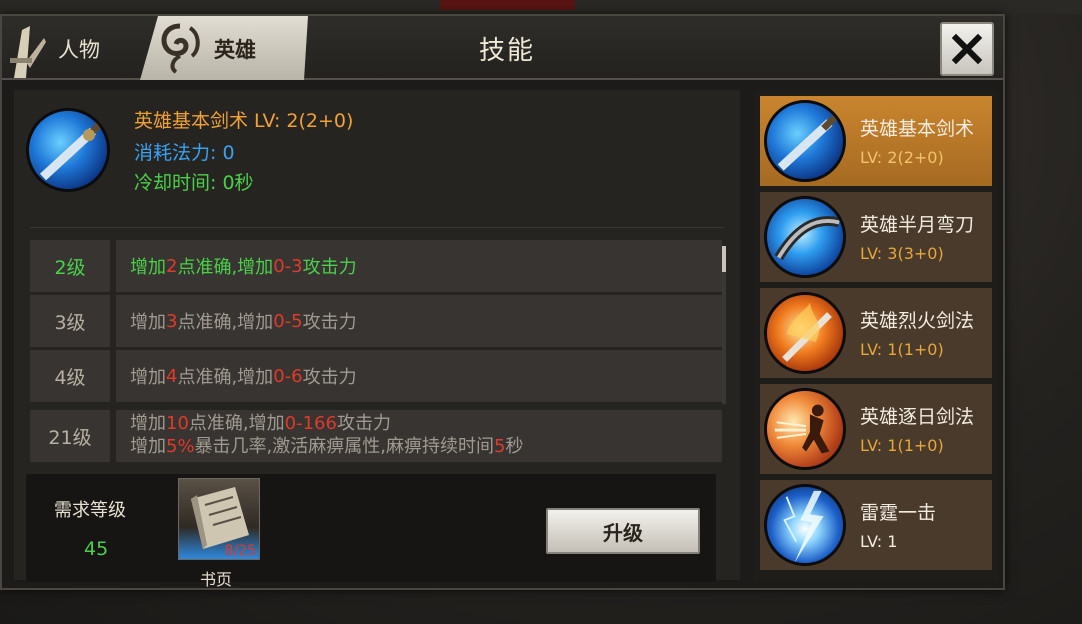  Describe the element at coordinates (805, 333) in the screenshot. I see `fire-sword-skill-icon` at that location.